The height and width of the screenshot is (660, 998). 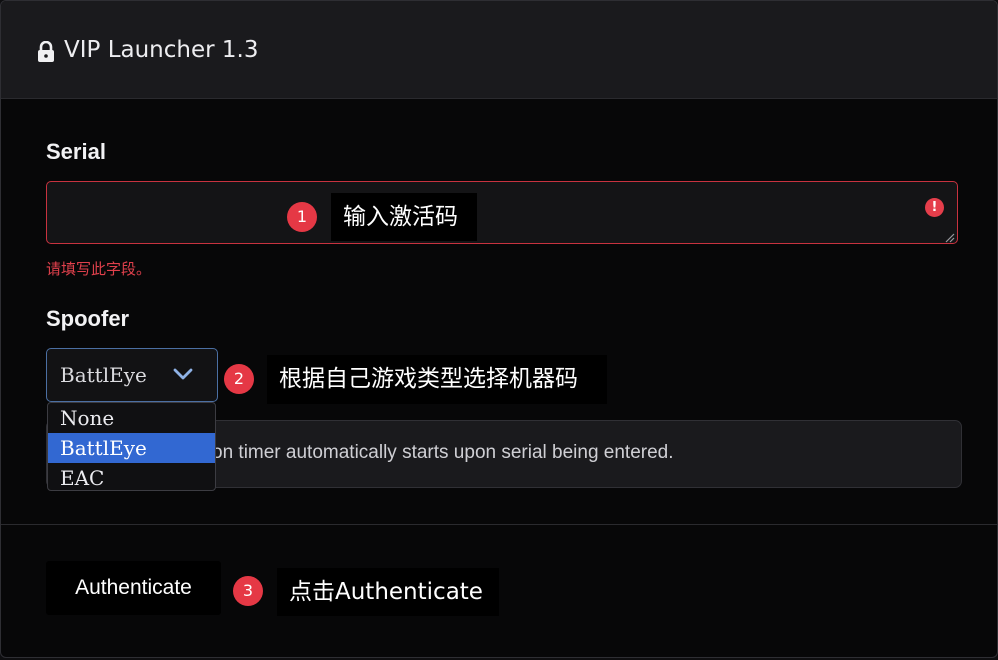 I want to click on annotation-badge-3: 3, so click(x=248, y=591).